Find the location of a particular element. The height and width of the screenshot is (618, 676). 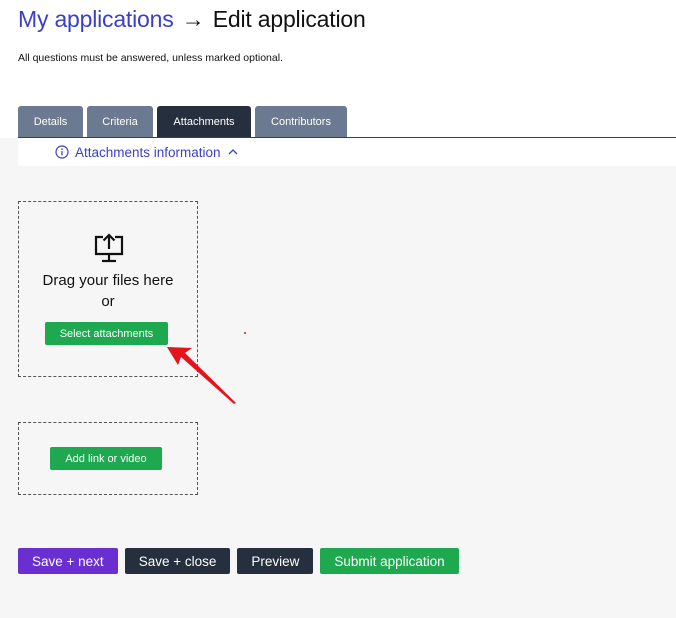

or-text: or is located at coordinates (108, 301).